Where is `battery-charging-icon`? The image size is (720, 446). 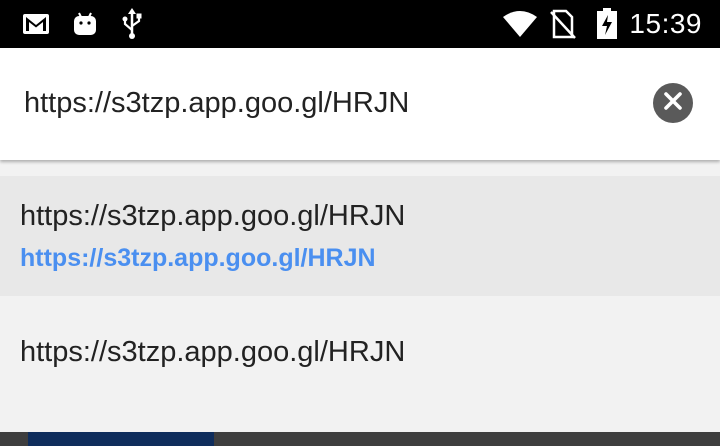
battery-charging-icon is located at coordinates (607, 24).